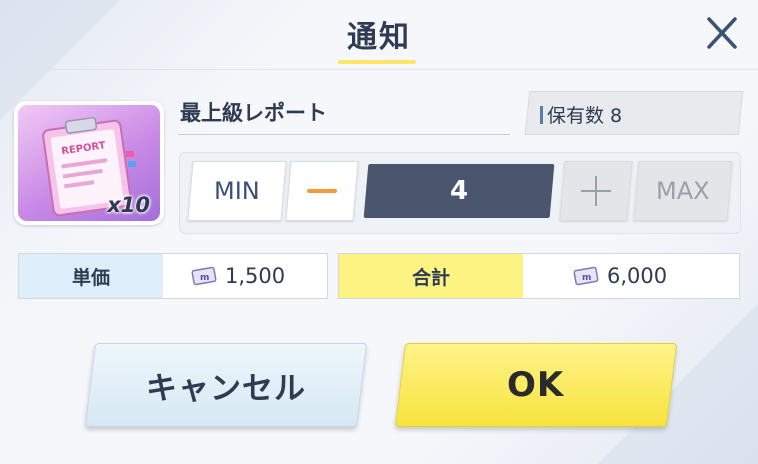 The width and height of the screenshot is (758, 464). Describe the element at coordinates (539, 276) in the screenshot. I see `total-price-box: 合計 m 6,000` at that location.